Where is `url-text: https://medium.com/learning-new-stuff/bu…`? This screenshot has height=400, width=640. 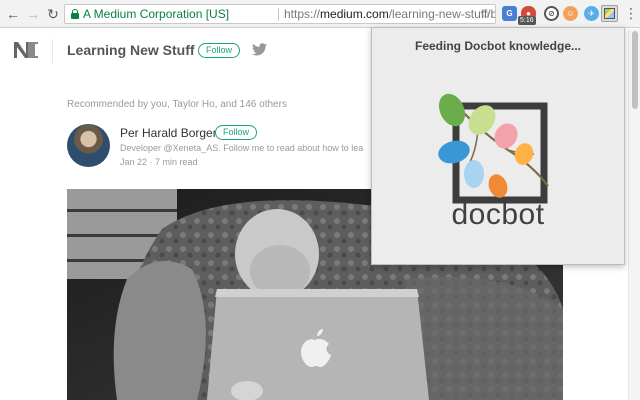 url-text: https://medium.com/learning-new-stuff/bu… is located at coordinates (389, 14).